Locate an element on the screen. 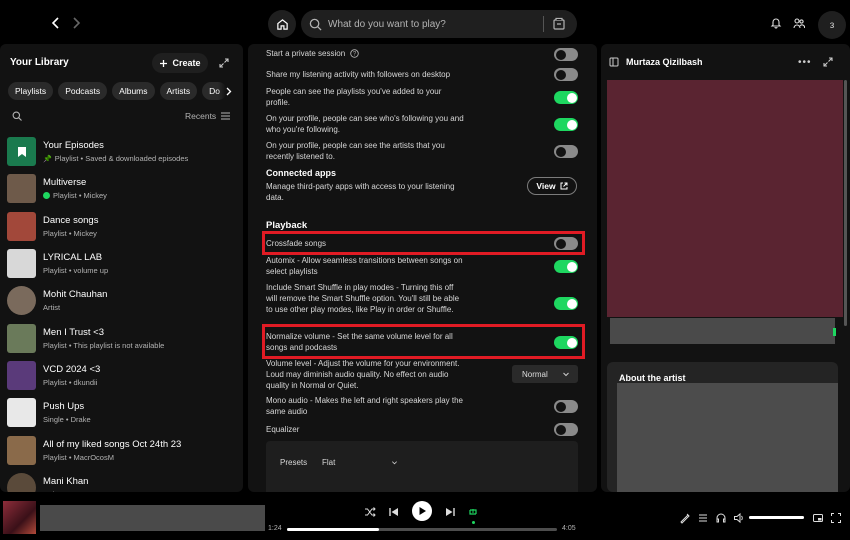  filter-chip-playlists: Playlists is located at coordinates (31, 91).